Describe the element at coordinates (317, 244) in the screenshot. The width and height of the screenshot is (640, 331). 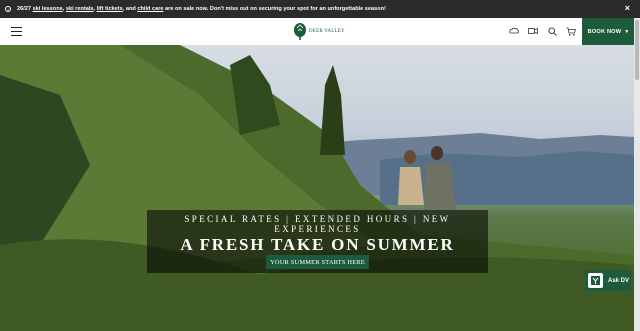
I see `hero-headline: A FRESH TAKE ON SUMMER` at that location.